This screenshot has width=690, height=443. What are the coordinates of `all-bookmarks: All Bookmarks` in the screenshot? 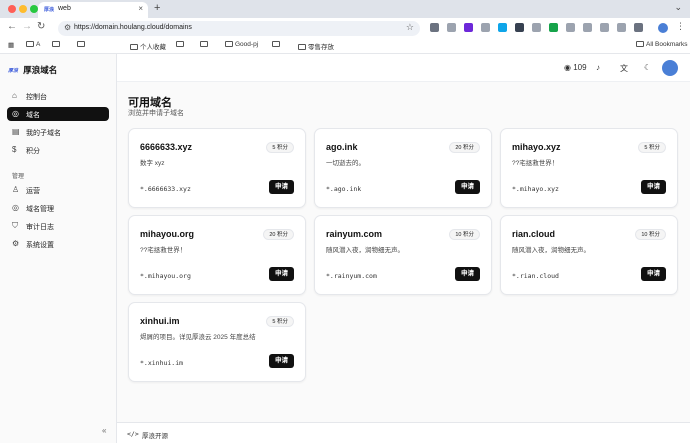 It's located at (662, 44).